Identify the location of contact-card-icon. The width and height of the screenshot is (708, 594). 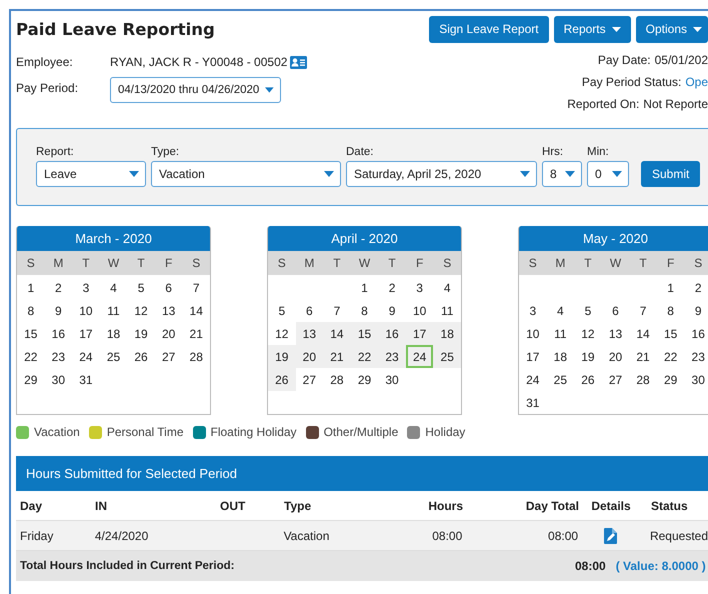
(299, 62).